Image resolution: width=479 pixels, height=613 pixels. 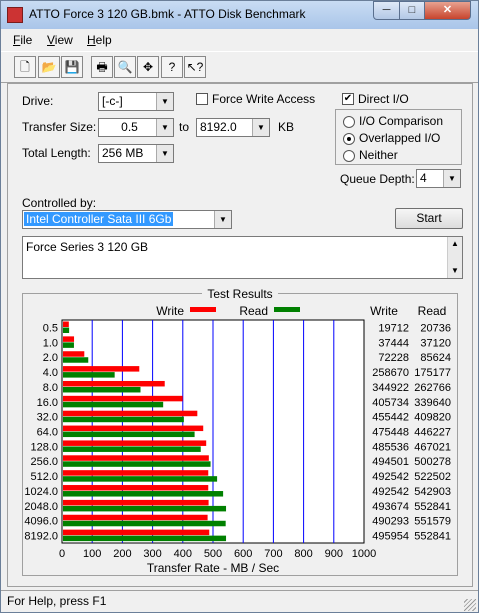 What do you see at coordinates (25, 67) in the screenshot?
I see `new-icon: 🗋` at bounding box center [25, 67].